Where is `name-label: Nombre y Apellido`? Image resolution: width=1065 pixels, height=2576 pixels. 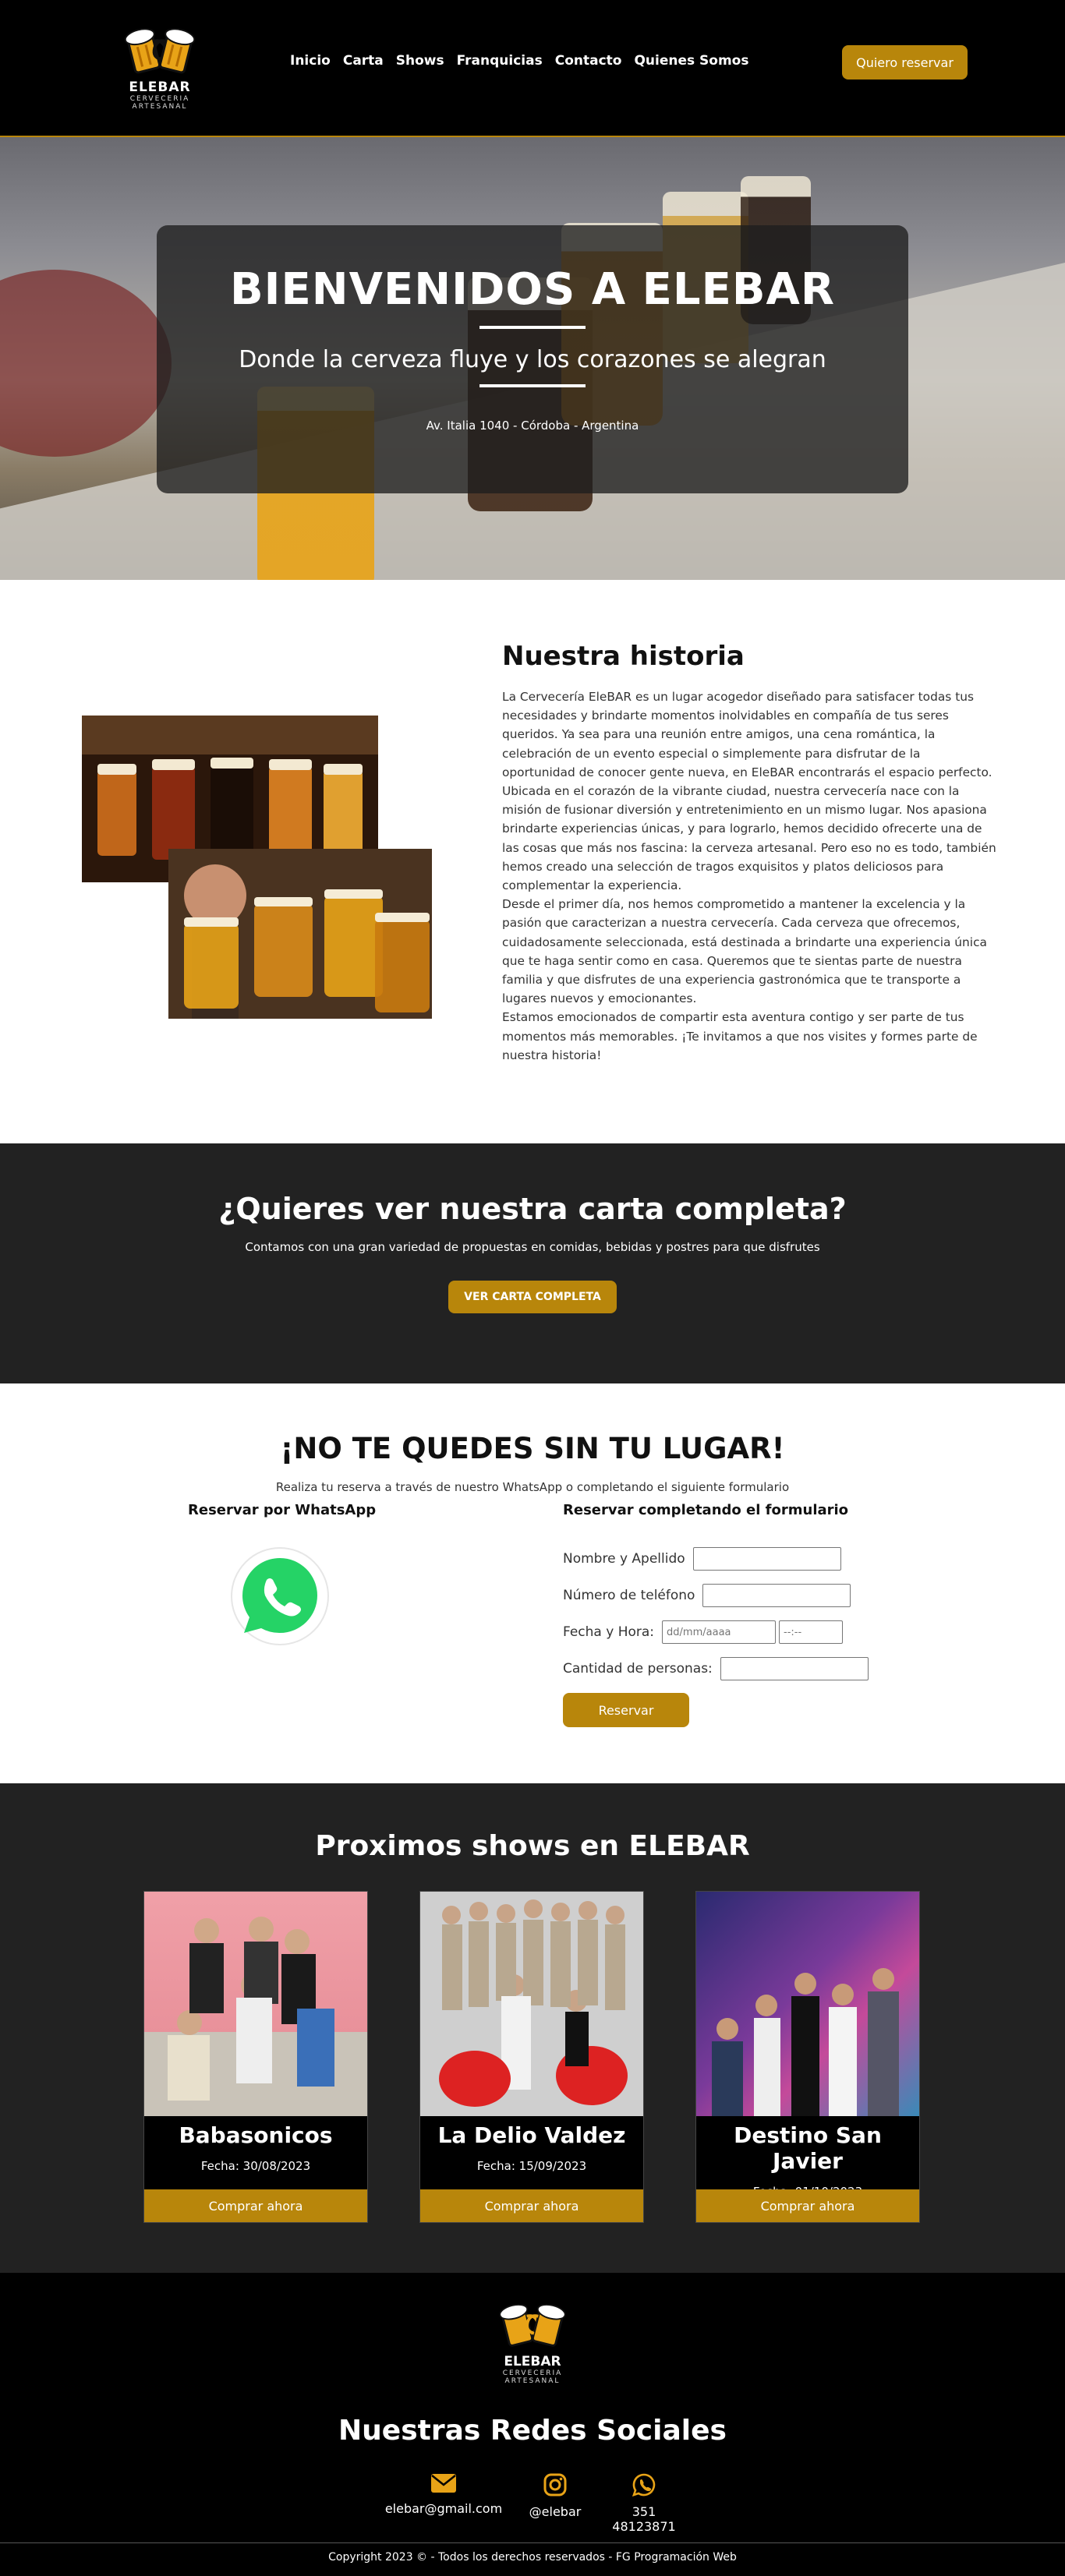 name-label: Nombre y Apellido is located at coordinates (624, 1559).